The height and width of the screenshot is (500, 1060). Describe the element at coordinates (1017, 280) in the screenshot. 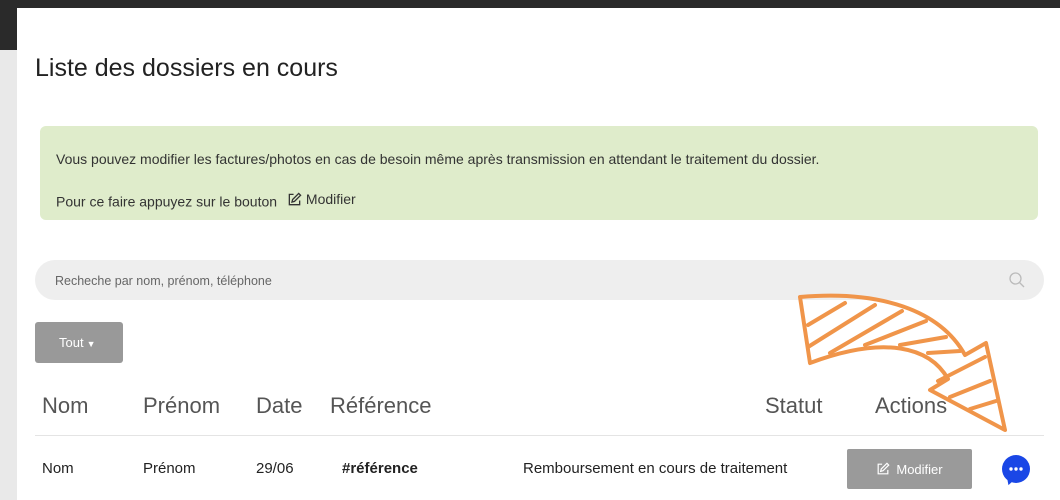

I see `search-icon` at that location.